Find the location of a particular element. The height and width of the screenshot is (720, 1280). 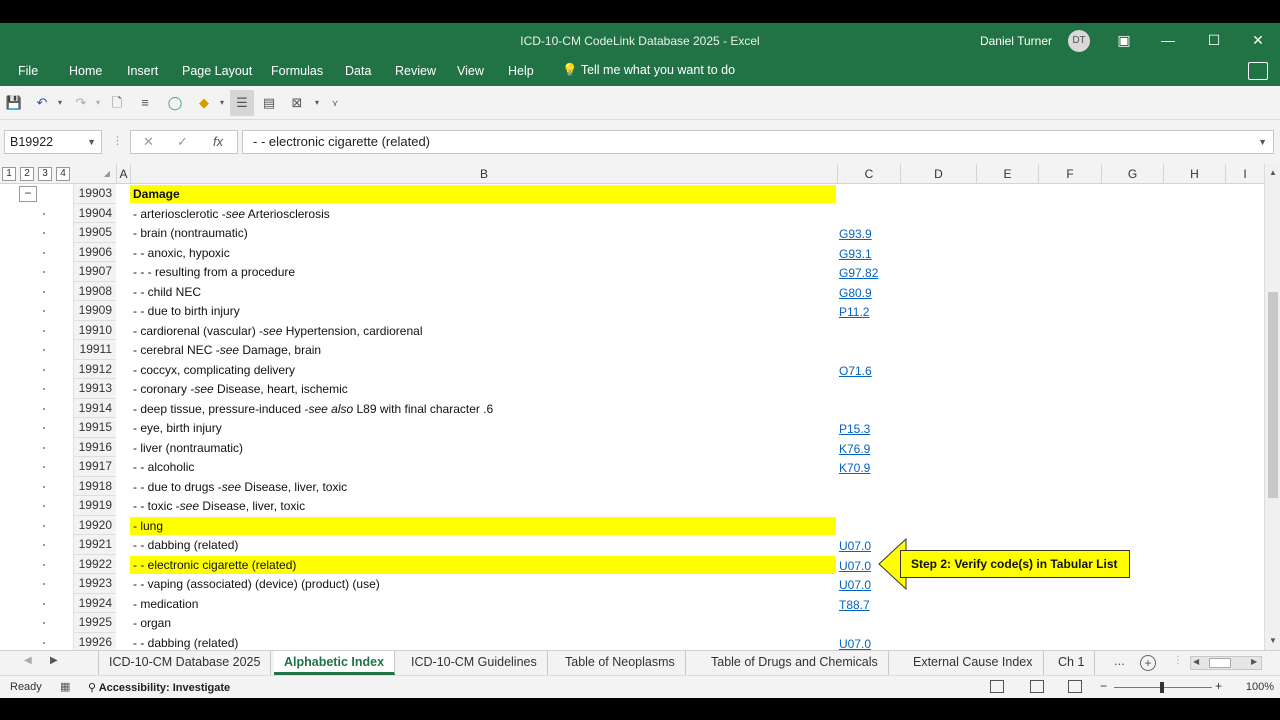

row-header: 19925 is located at coordinates (95, 623).